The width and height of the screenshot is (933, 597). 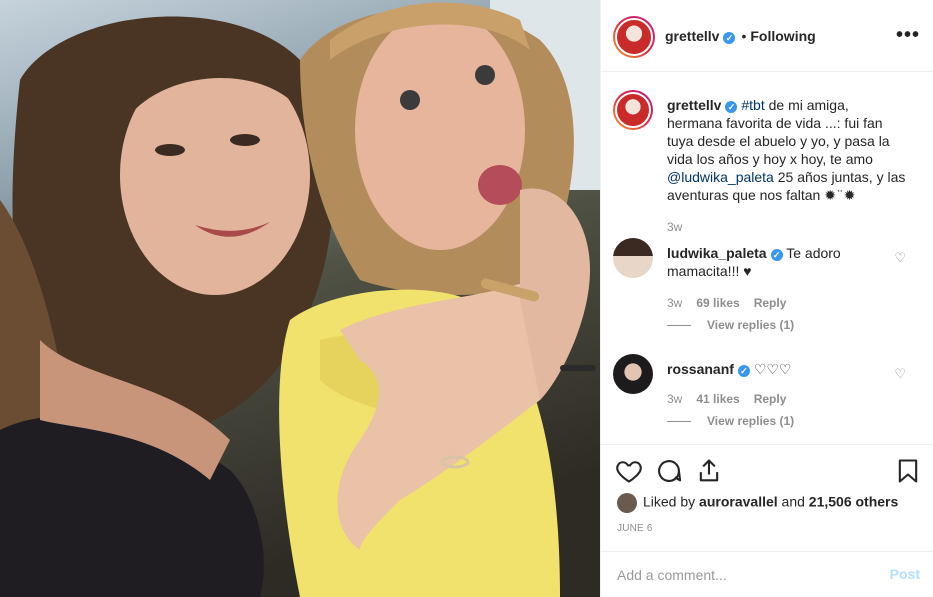 I want to click on mention-link: @ludwika_paleta, so click(x=720, y=177).